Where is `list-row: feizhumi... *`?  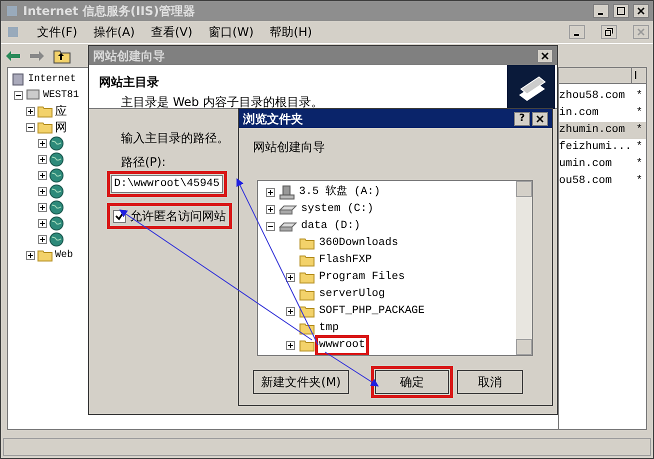
list-row: feizhumi... * is located at coordinates (602, 147).